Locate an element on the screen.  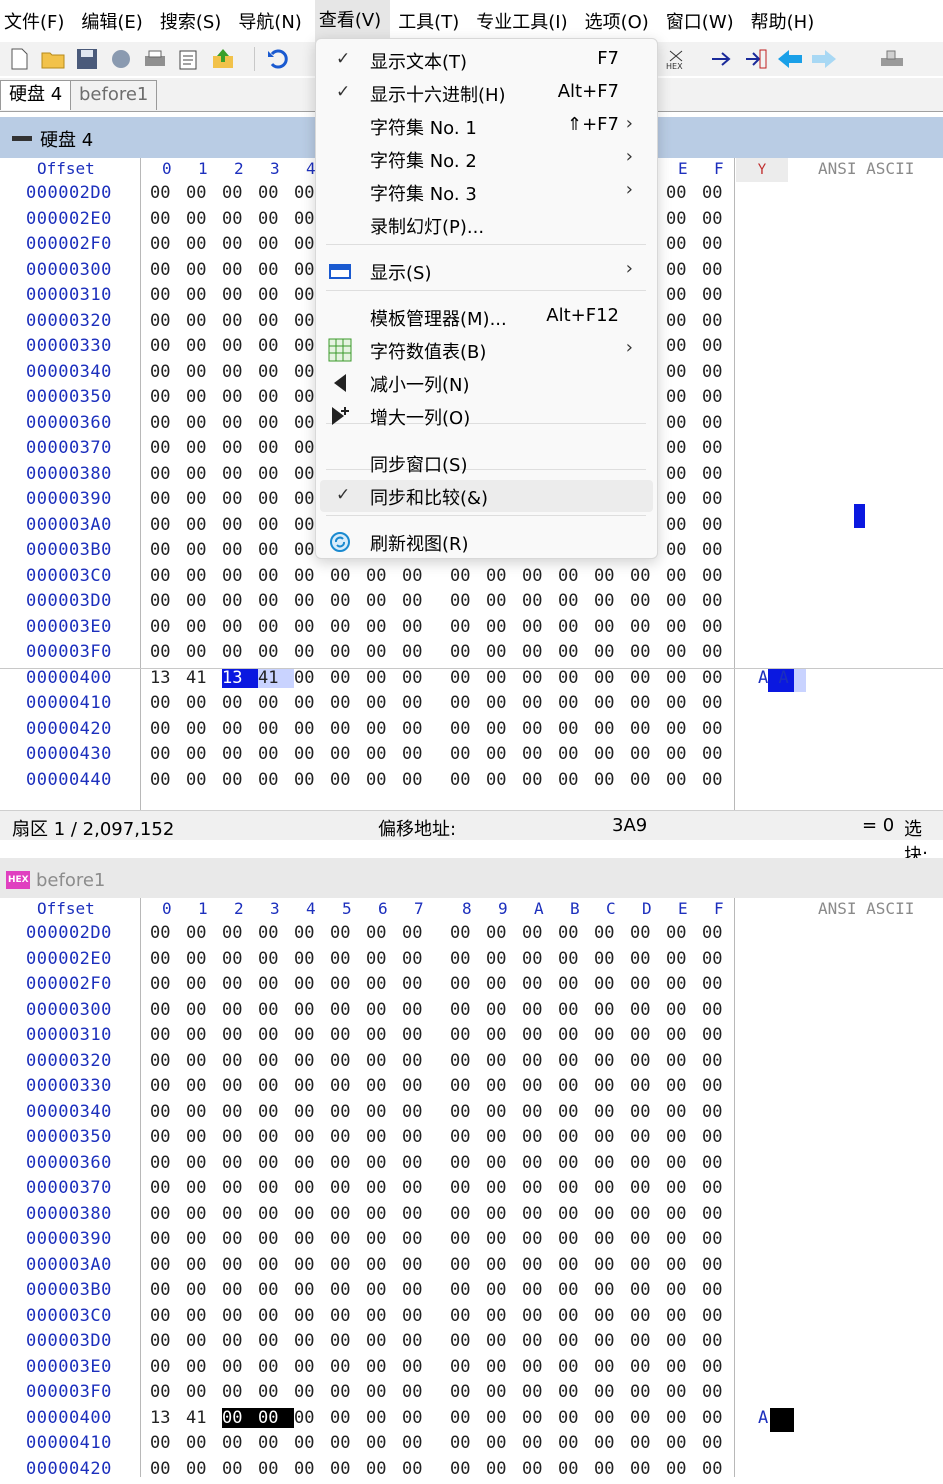
menu-item-12: ✓同步和比较(&) is located at coordinates (486, 496).